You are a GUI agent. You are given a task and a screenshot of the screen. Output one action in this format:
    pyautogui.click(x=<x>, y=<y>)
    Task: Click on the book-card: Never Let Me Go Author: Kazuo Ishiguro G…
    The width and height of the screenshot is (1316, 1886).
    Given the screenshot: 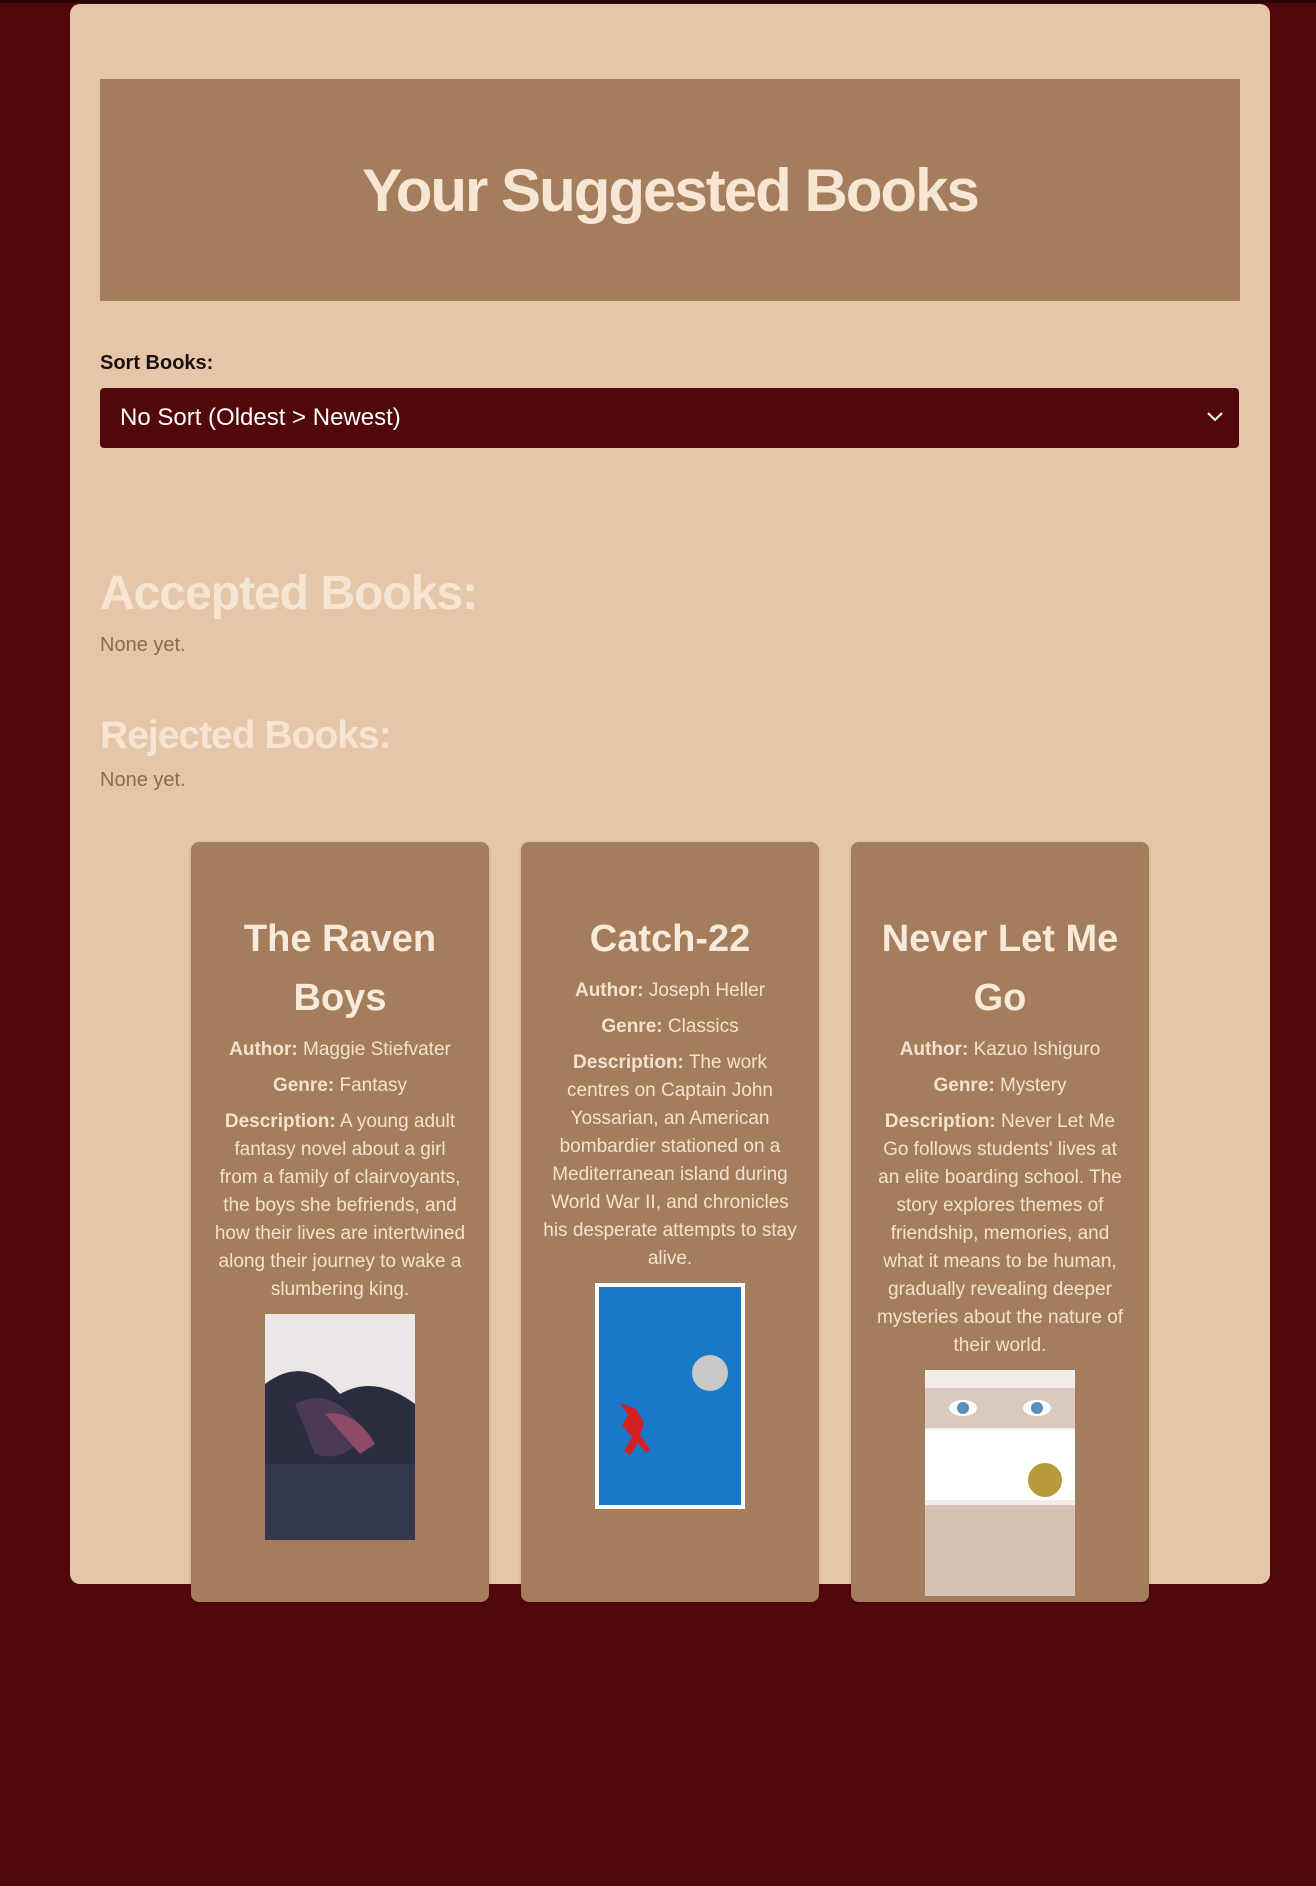 What is the action you would take?
    pyautogui.click(x=1000, y=1222)
    